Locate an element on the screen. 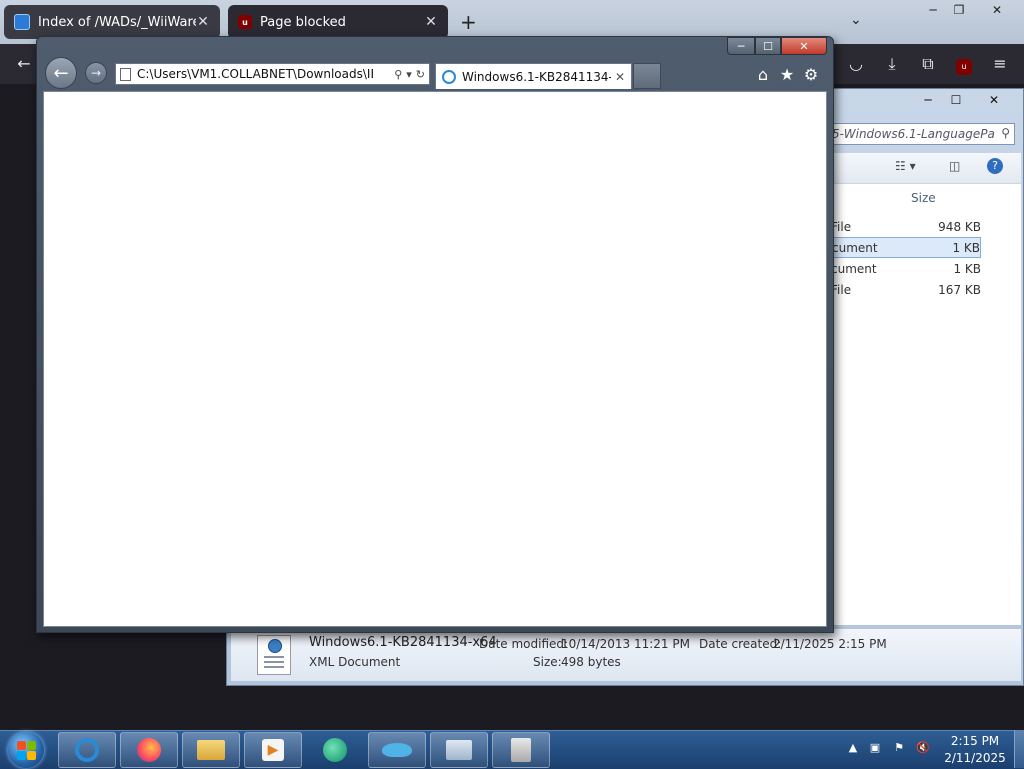 The width and height of the screenshot is (1024, 769). restore-button: ❐ is located at coordinates (959, 10).